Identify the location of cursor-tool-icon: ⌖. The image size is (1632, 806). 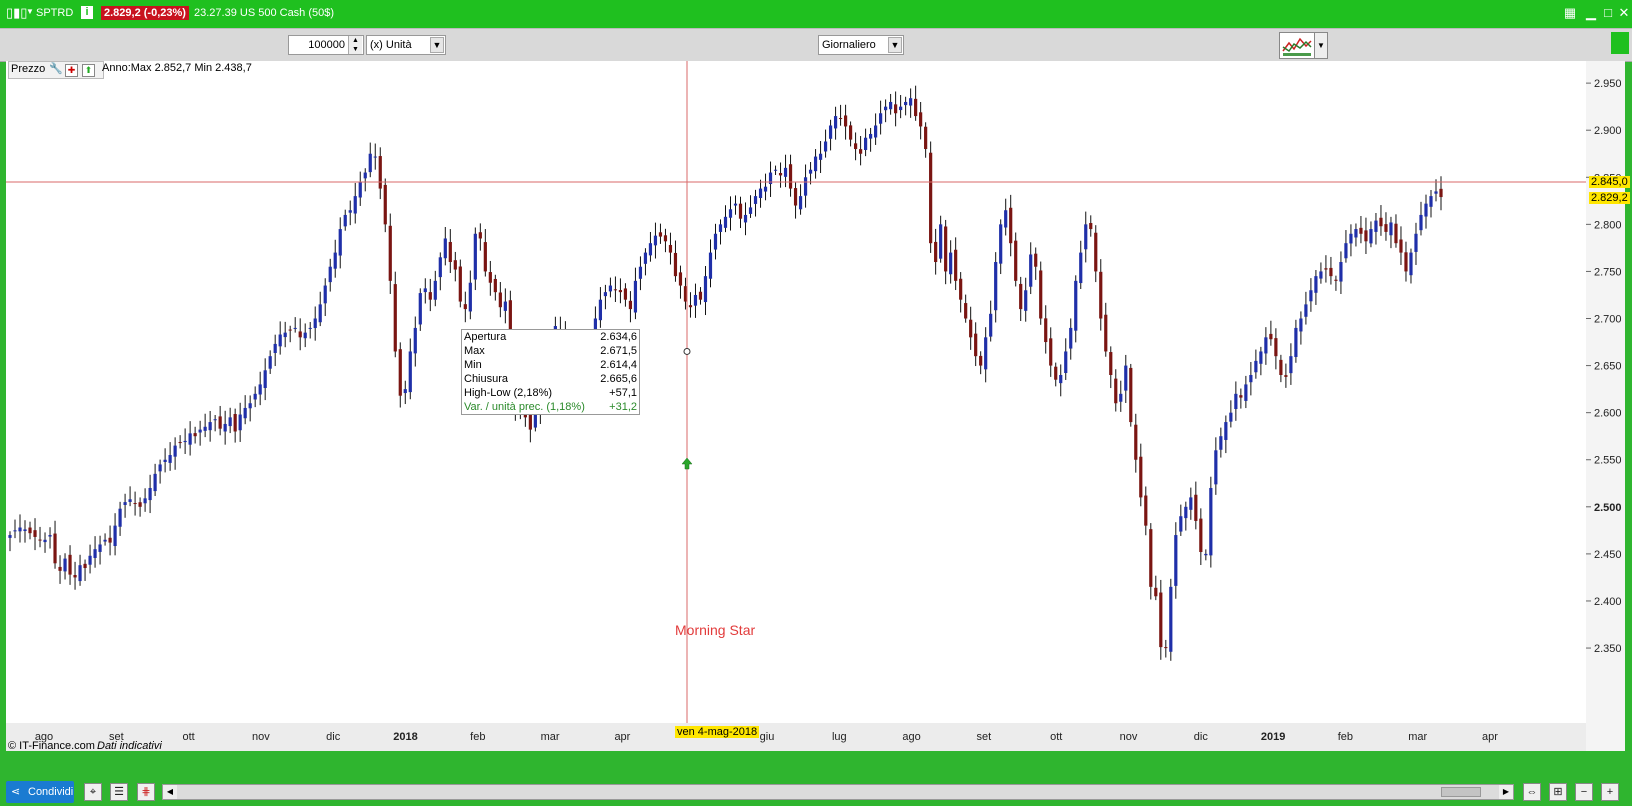
(93, 792).